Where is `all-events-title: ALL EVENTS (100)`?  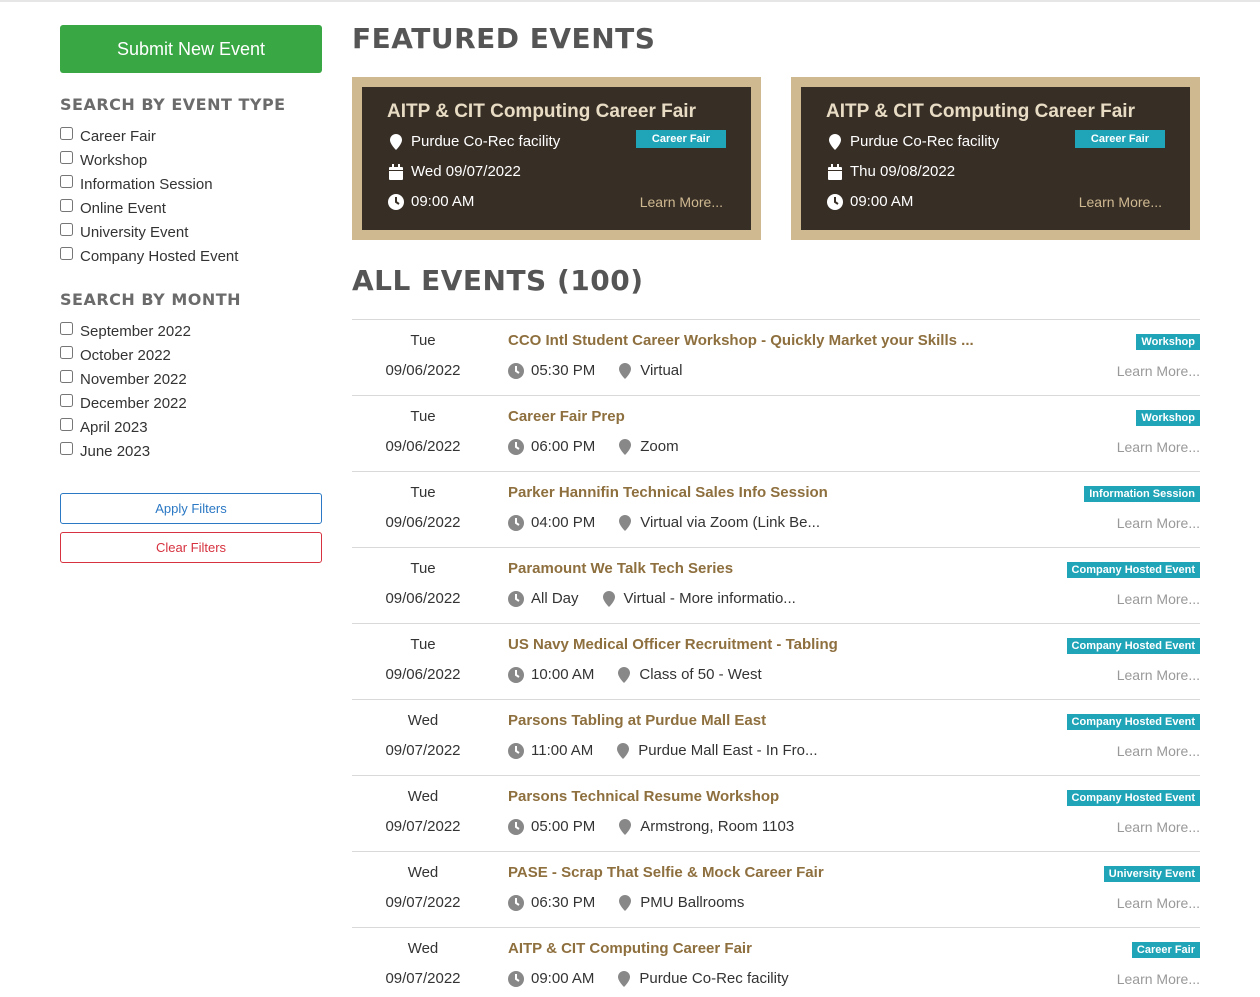 all-events-title: ALL EVENTS (100) is located at coordinates (498, 280).